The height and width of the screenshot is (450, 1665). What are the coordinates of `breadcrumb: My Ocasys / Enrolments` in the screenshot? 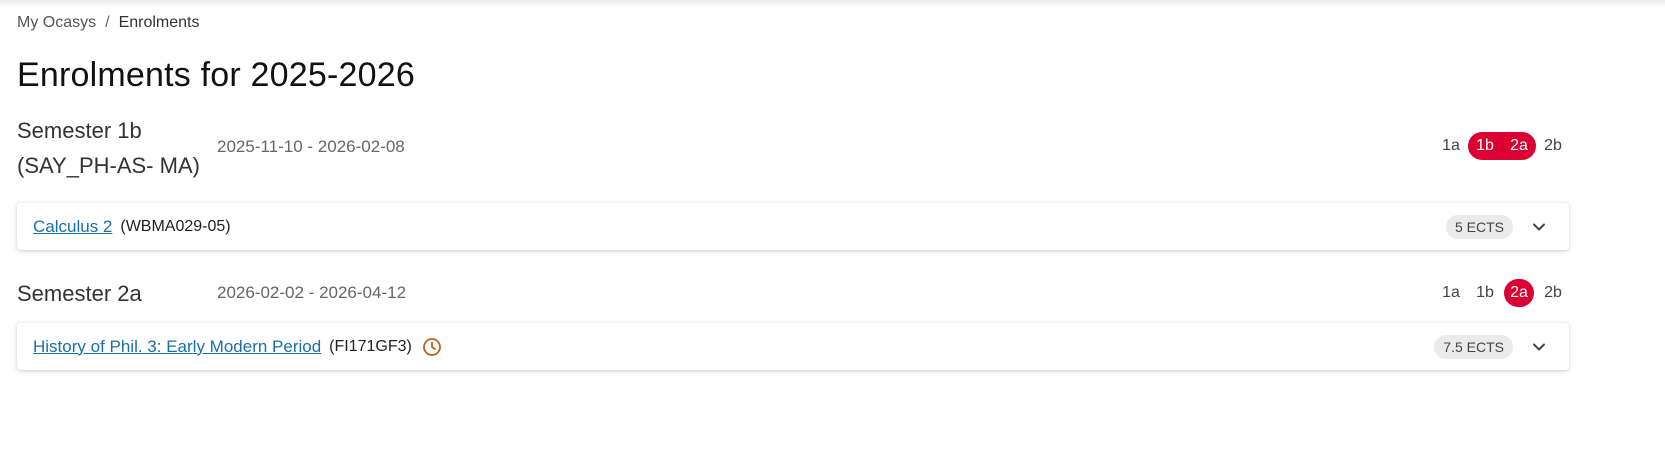 It's located at (108, 23).